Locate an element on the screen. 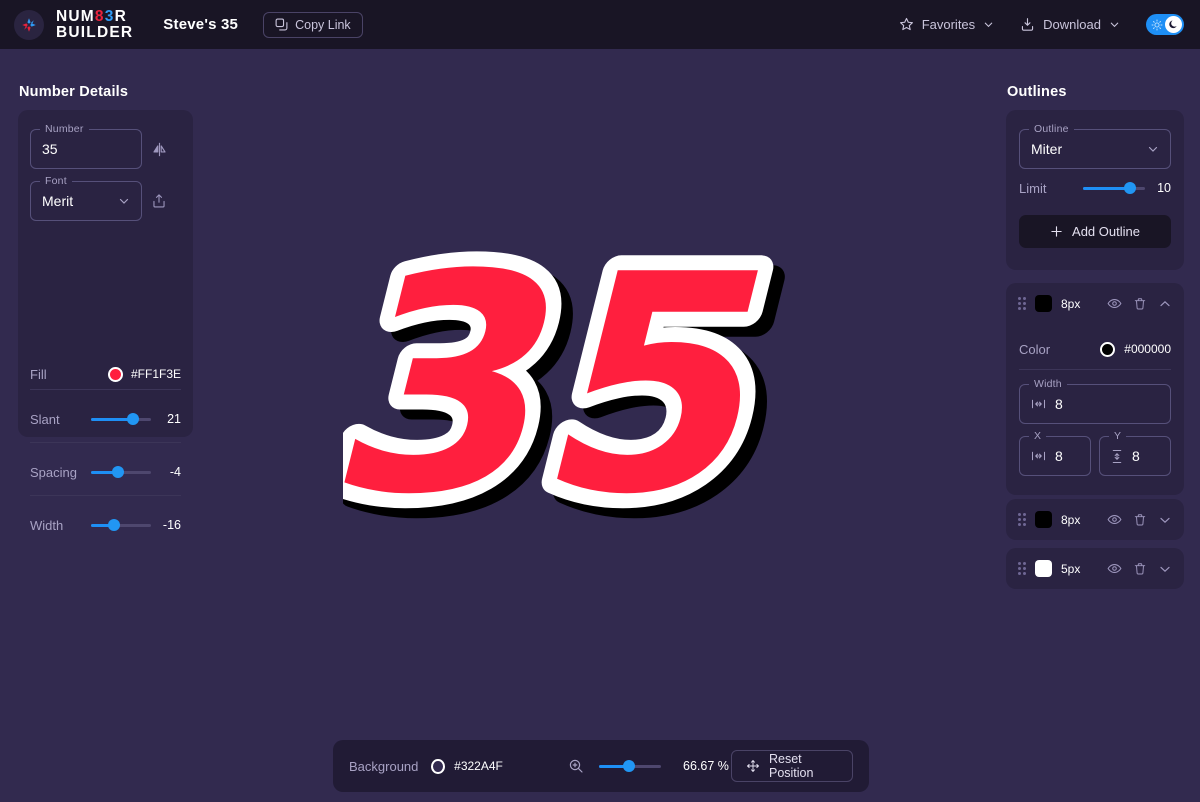 The width and height of the screenshot is (1200, 802). layer-actions is located at coordinates (1139, 303).